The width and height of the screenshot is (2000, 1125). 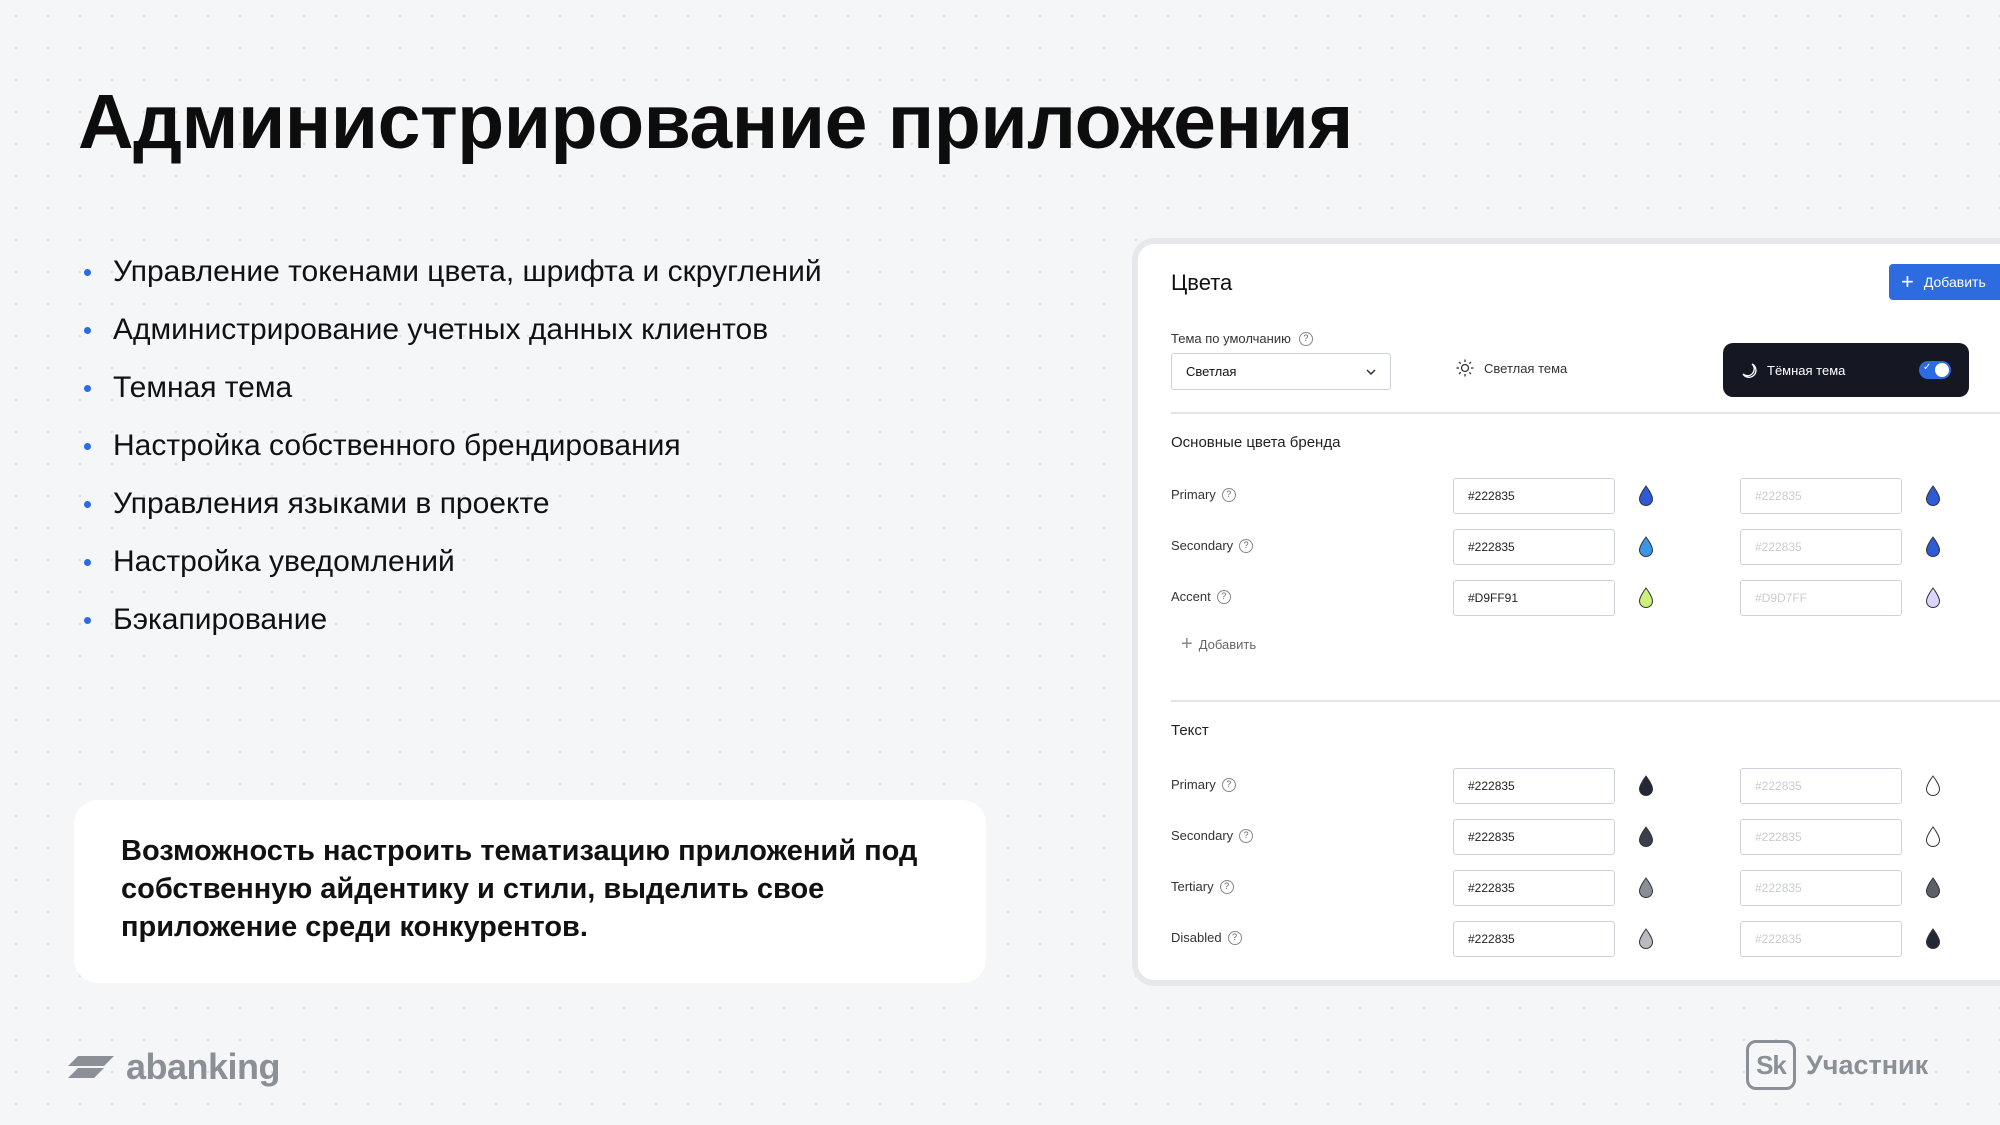 I want to click on sun-icon, so click(x=1465, y=368).